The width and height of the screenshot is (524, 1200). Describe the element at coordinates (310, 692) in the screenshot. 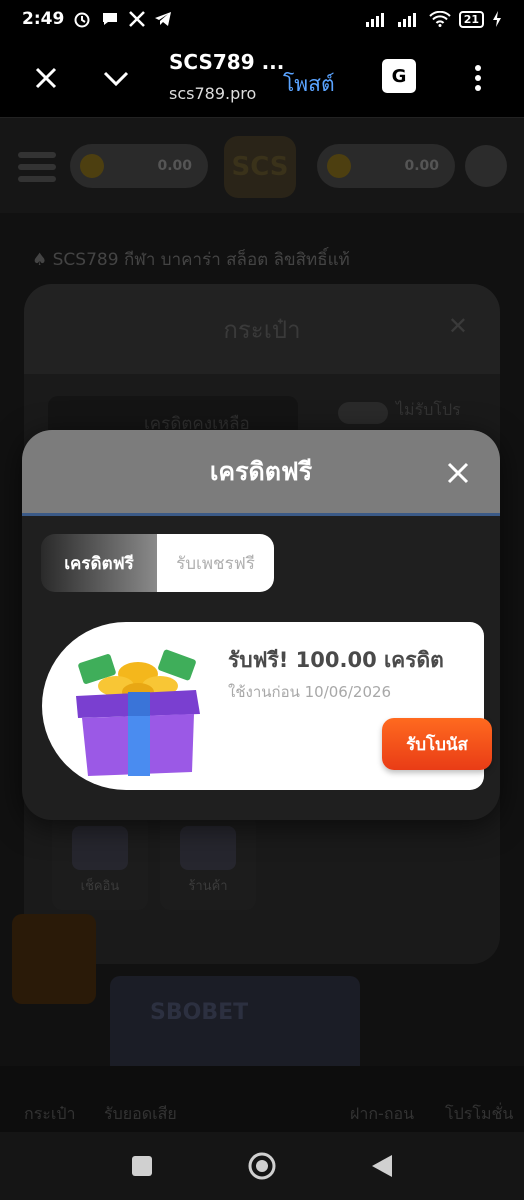

I see `bonus-expiry: ใช้งานก่อน 10/06/2026` at that location.